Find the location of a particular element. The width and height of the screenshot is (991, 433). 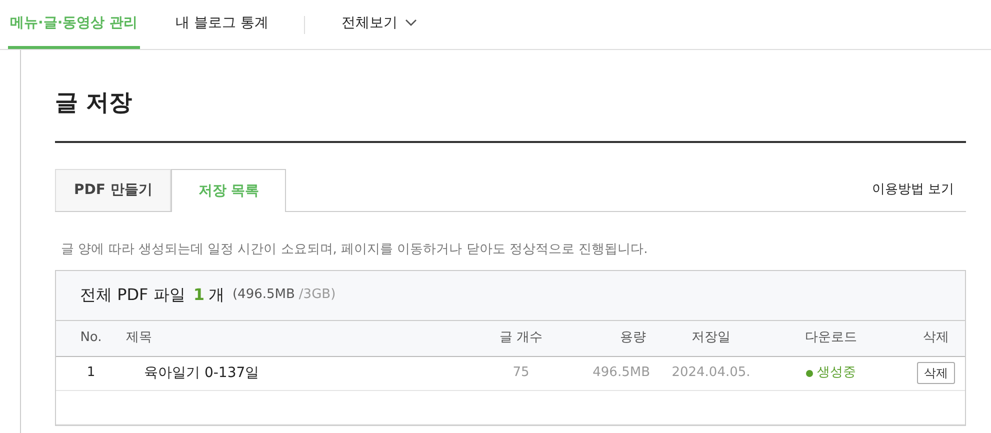

column-header: 용량 is located at coordinates (633, 338).